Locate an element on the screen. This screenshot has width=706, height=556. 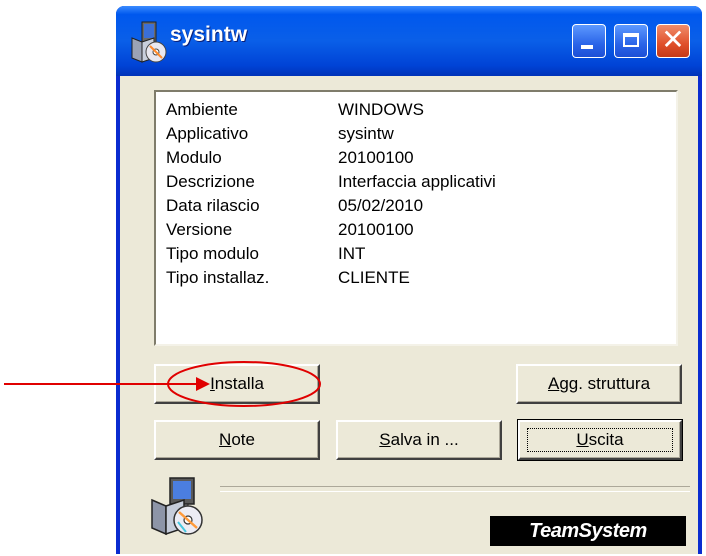
annotation-arrowhead is located at coordinates (203, 384).